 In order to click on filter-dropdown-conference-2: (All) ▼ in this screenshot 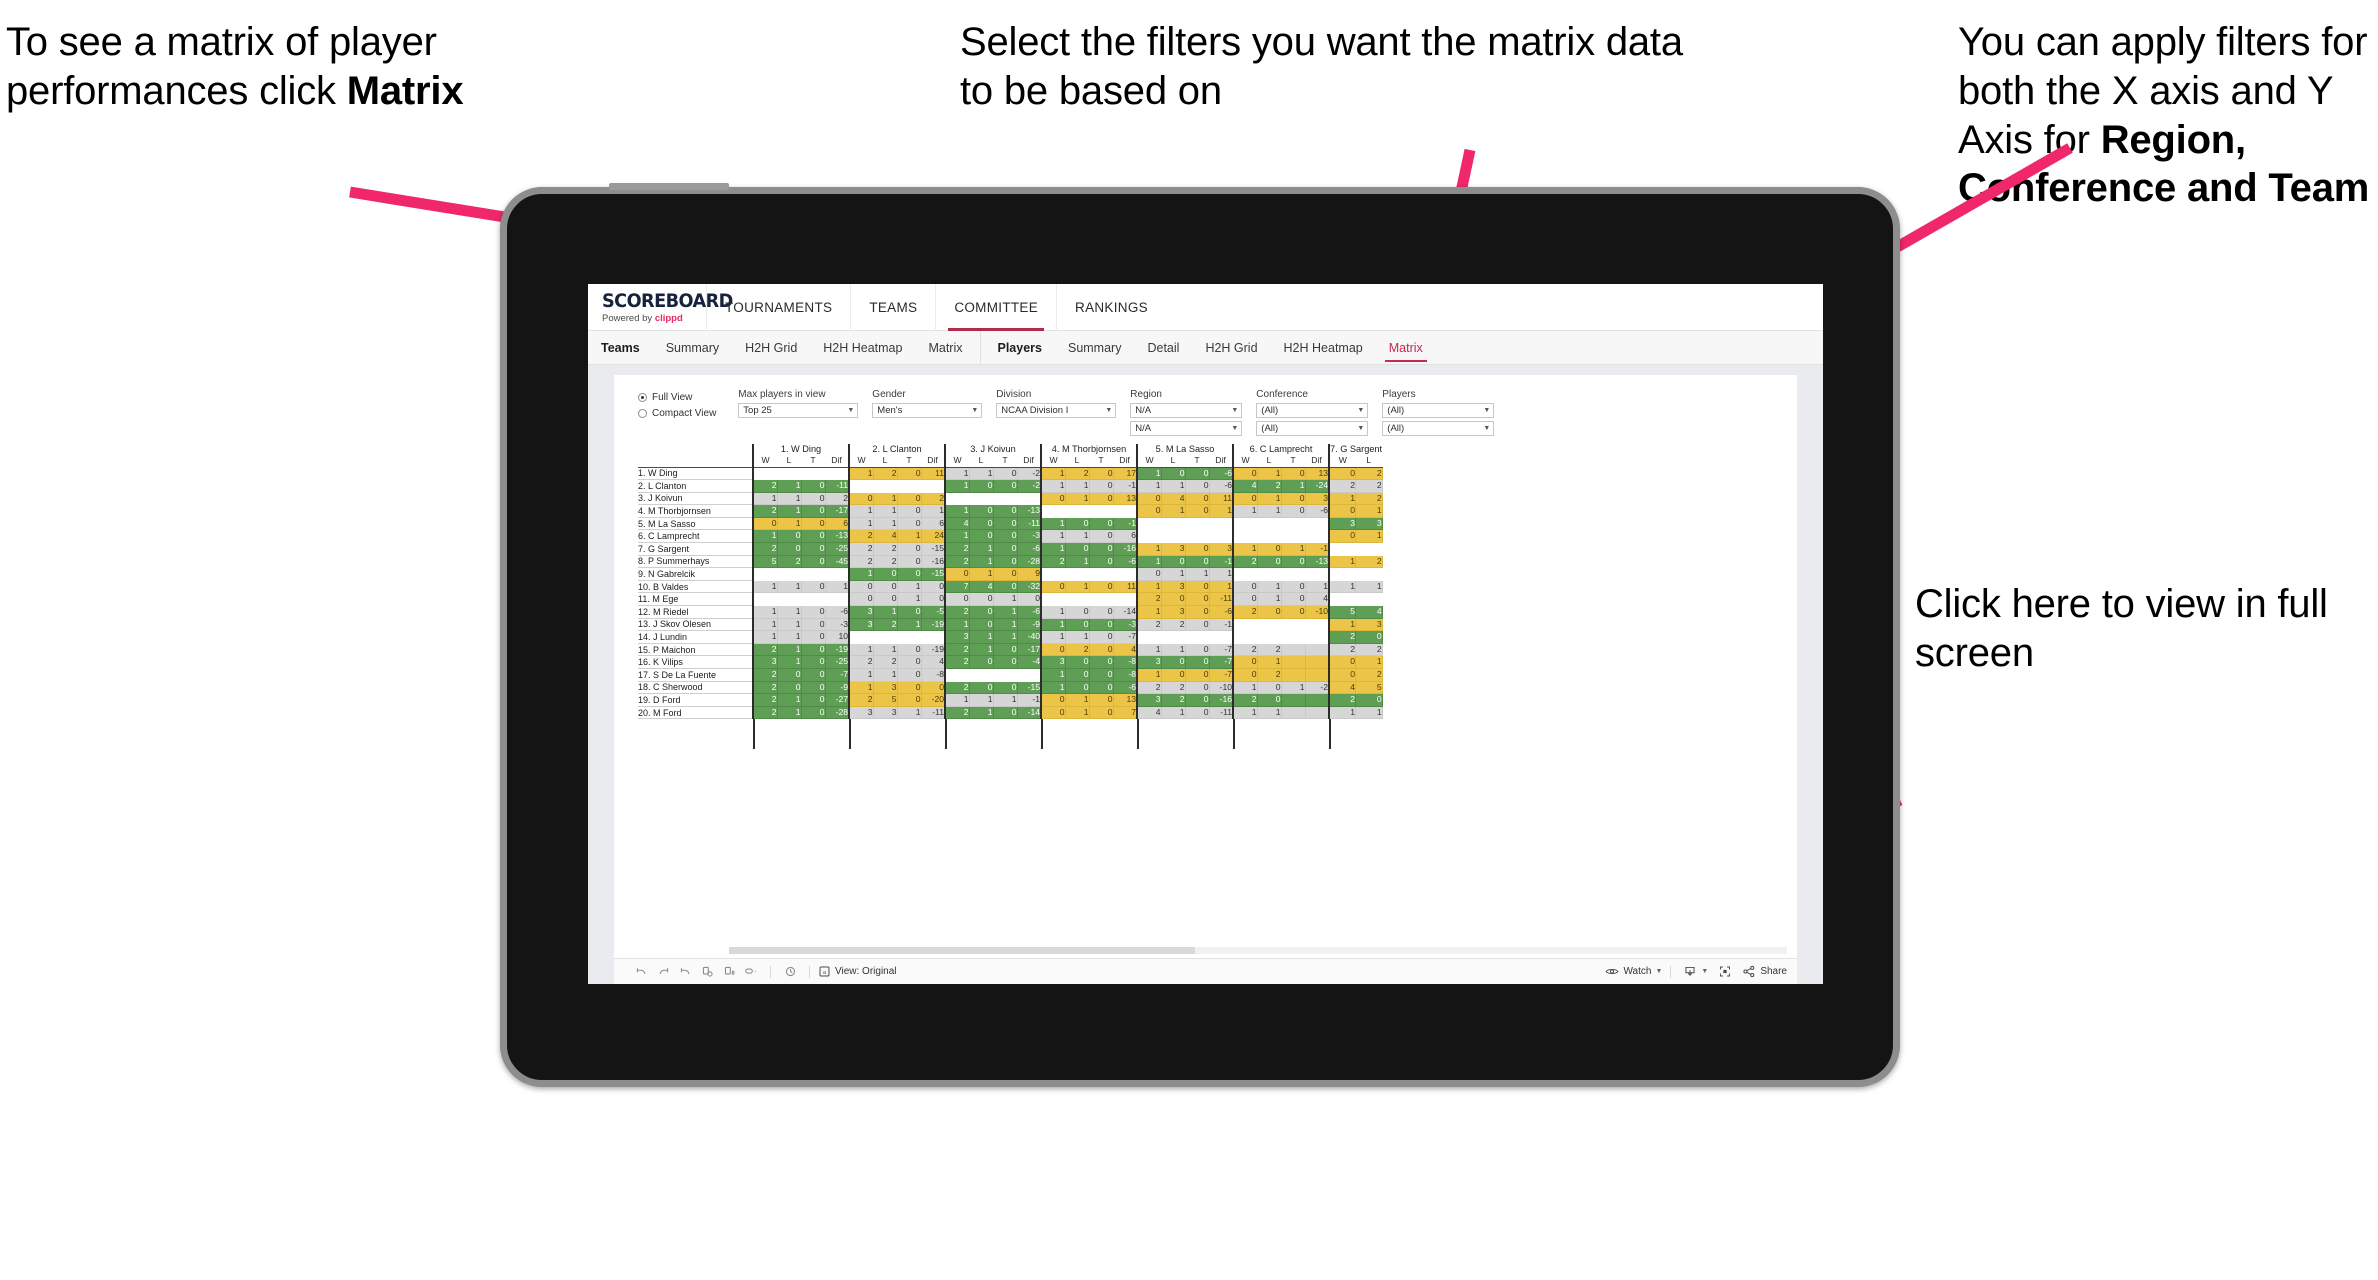, I will do `click(1312, 428)`.